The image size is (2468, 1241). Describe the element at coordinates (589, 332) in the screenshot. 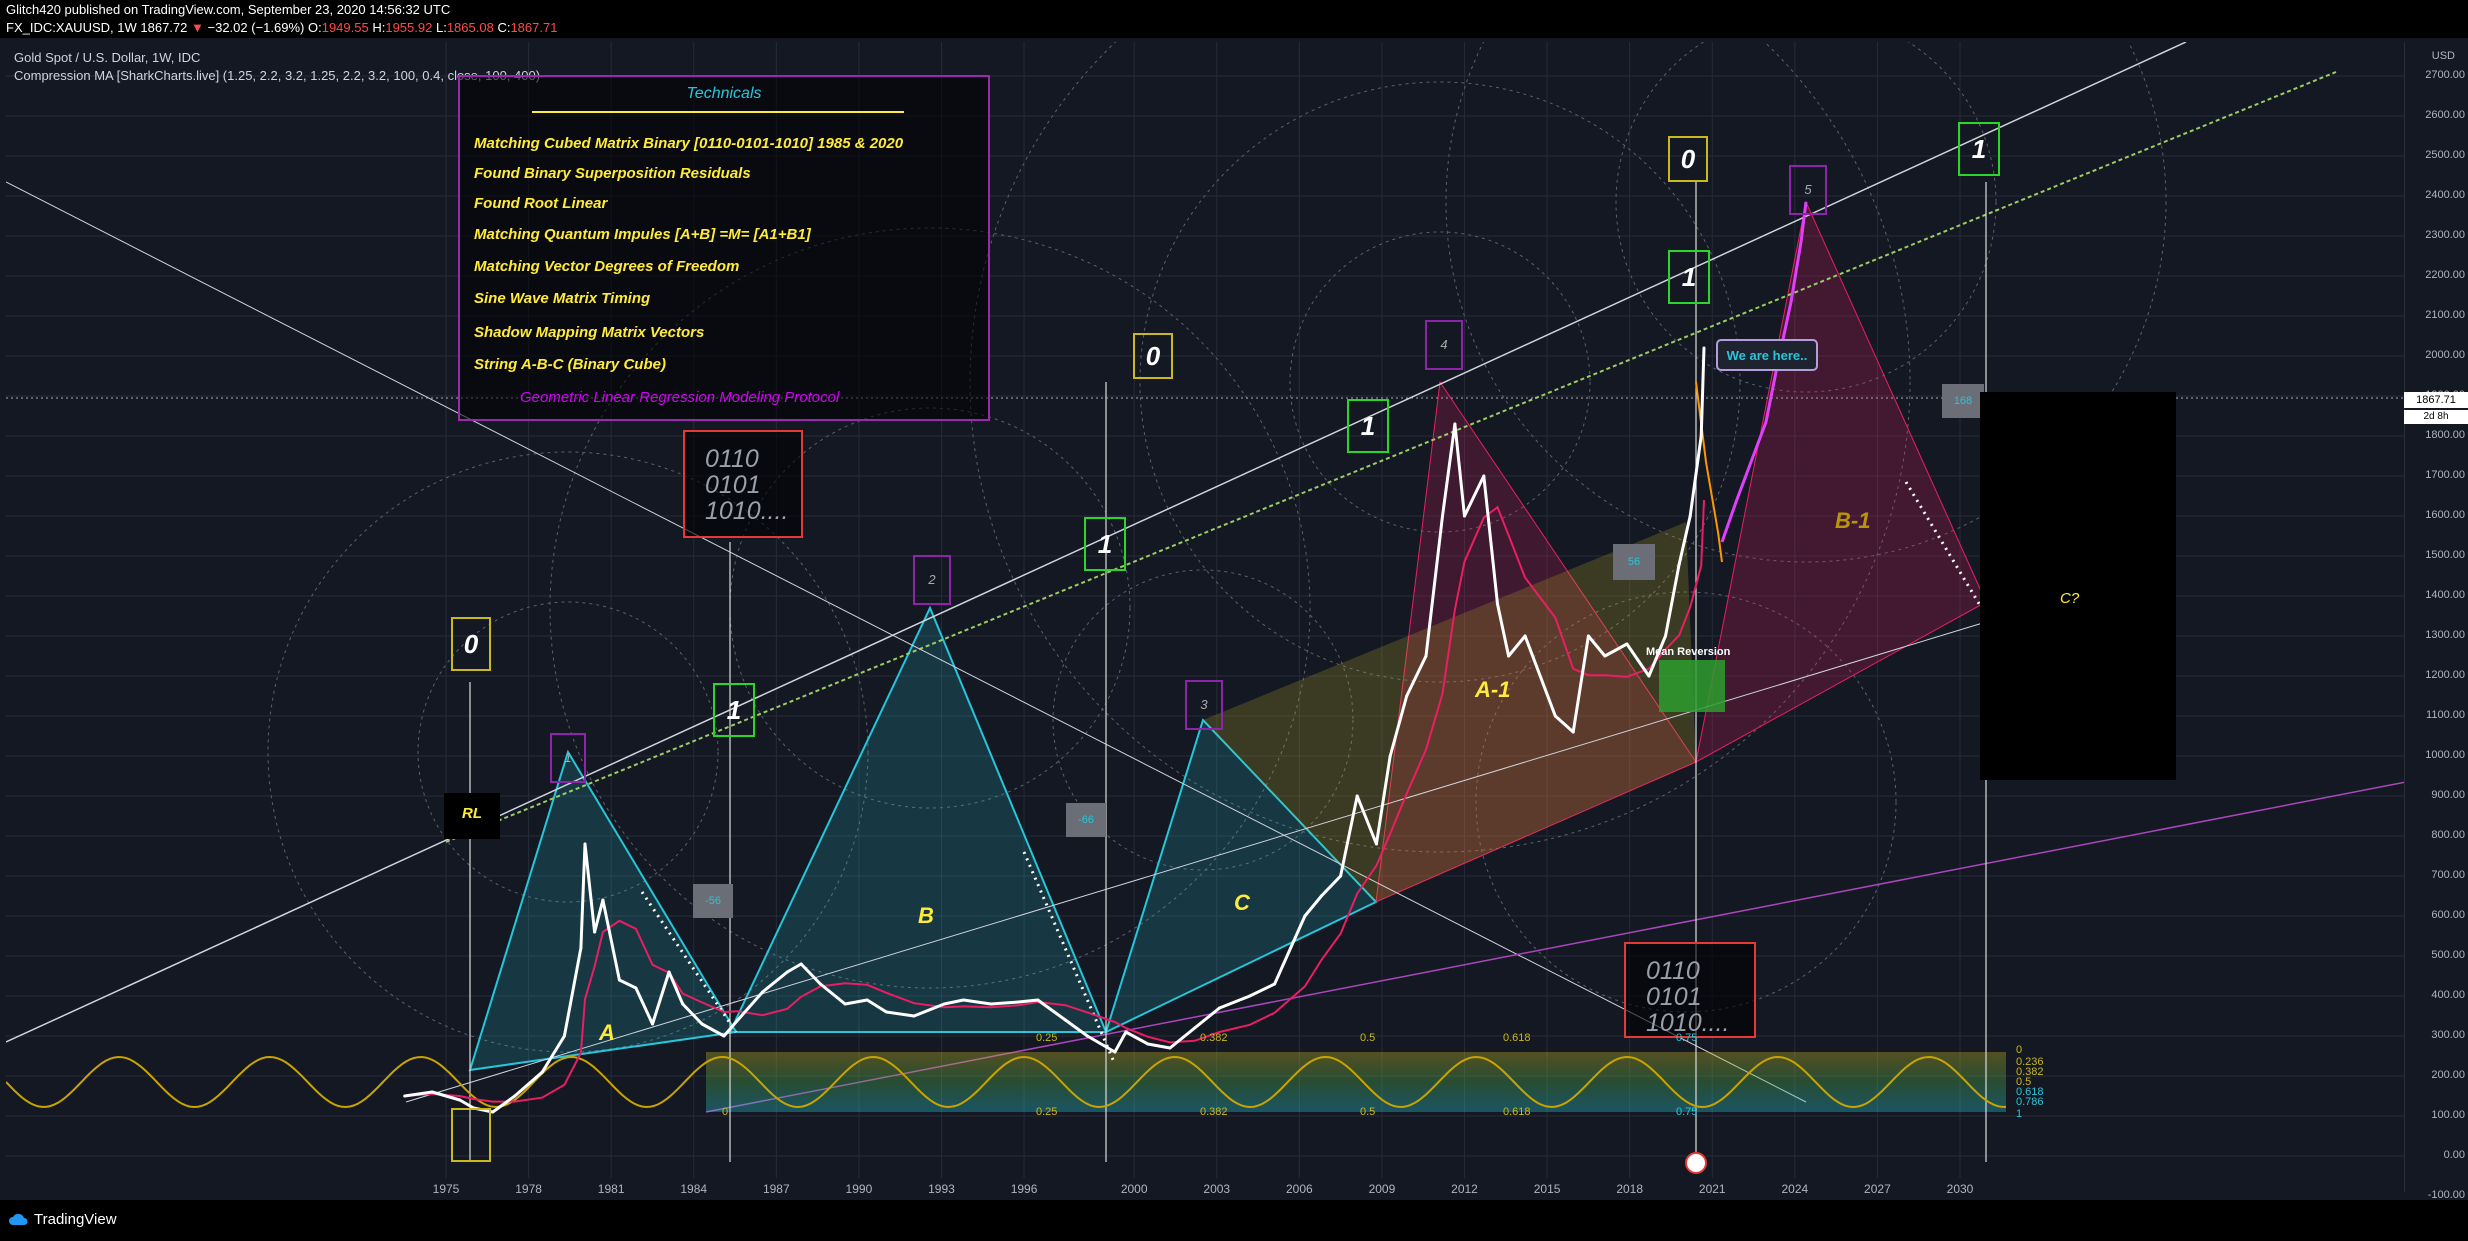

I see `technicals-item: Shadow Mapping Matrix Vectors` at that location.